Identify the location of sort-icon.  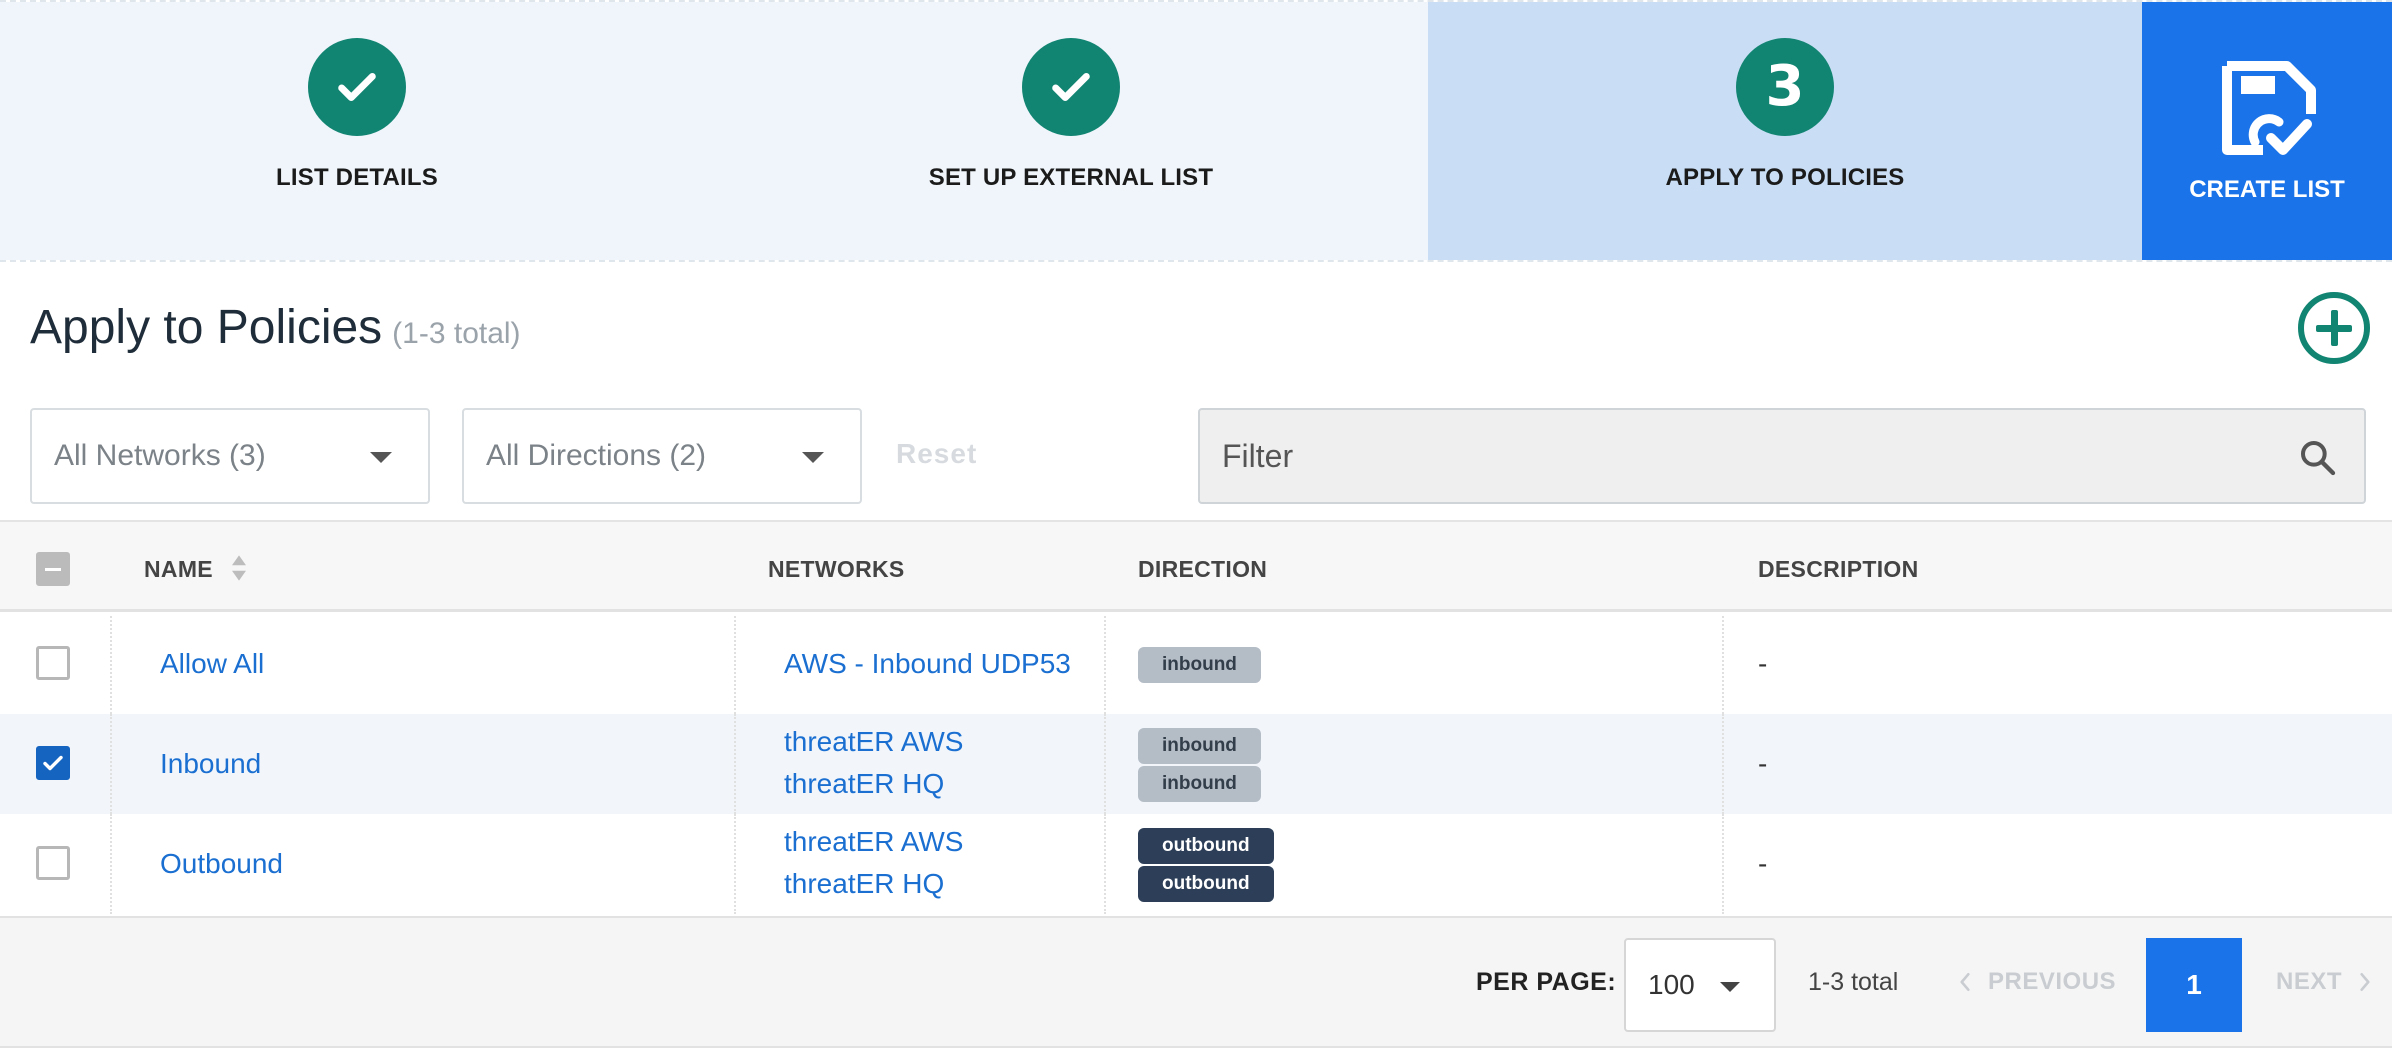
(239, 568).